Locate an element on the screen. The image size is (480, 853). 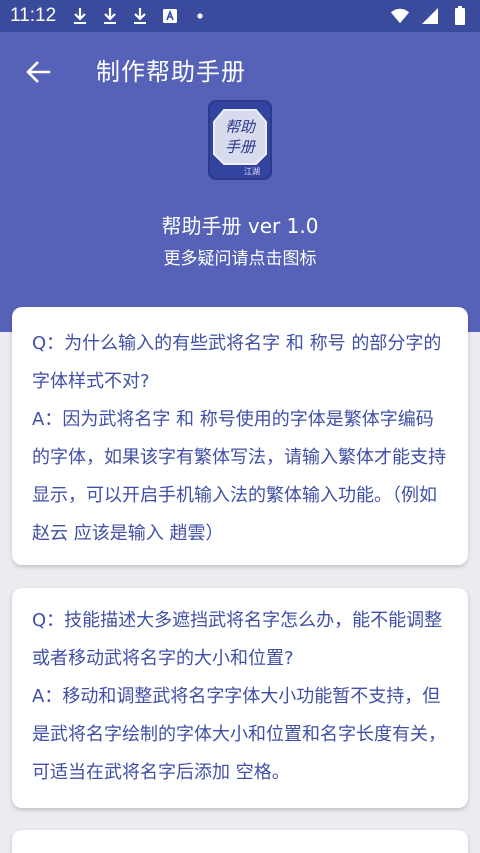
arrow-left-icon is located at coordinates (38, 72).